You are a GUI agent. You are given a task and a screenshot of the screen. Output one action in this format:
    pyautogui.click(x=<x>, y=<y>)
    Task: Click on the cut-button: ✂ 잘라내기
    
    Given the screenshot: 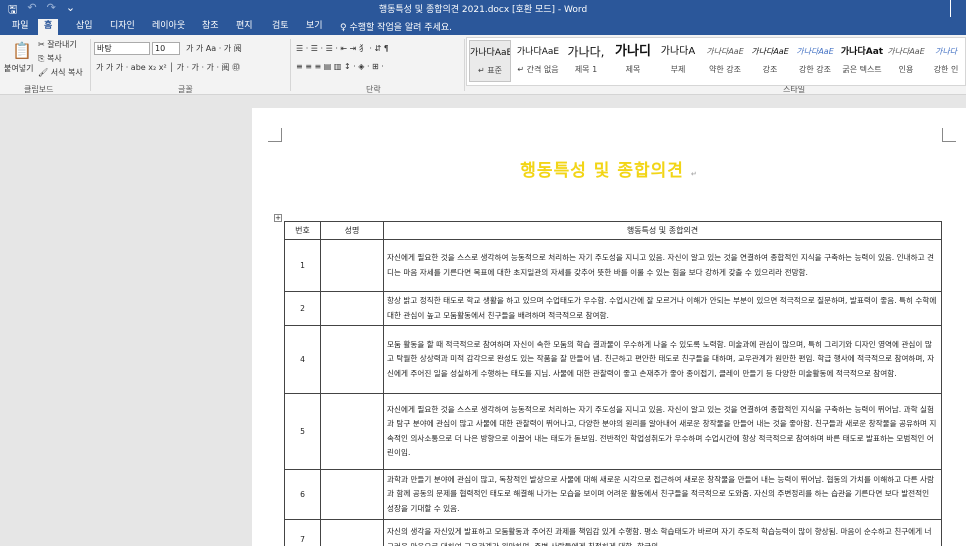 What is the action you would take?
    pyautogui.click(x=57, y=44)
    